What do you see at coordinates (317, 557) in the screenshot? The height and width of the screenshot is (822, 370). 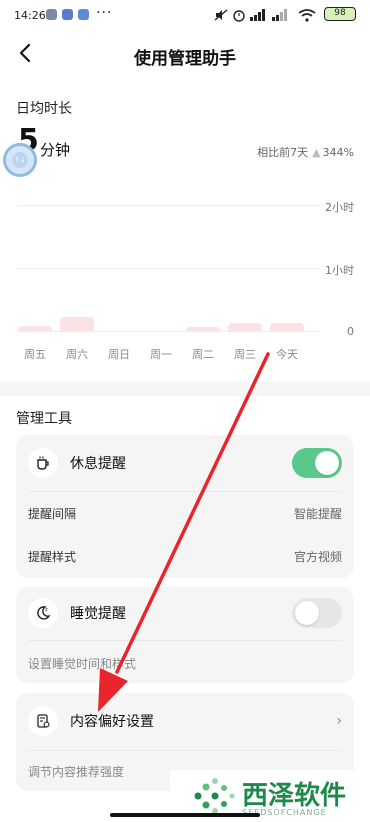 I see `reminder-style-value: 官方视频` at bounding box center [317, 557].